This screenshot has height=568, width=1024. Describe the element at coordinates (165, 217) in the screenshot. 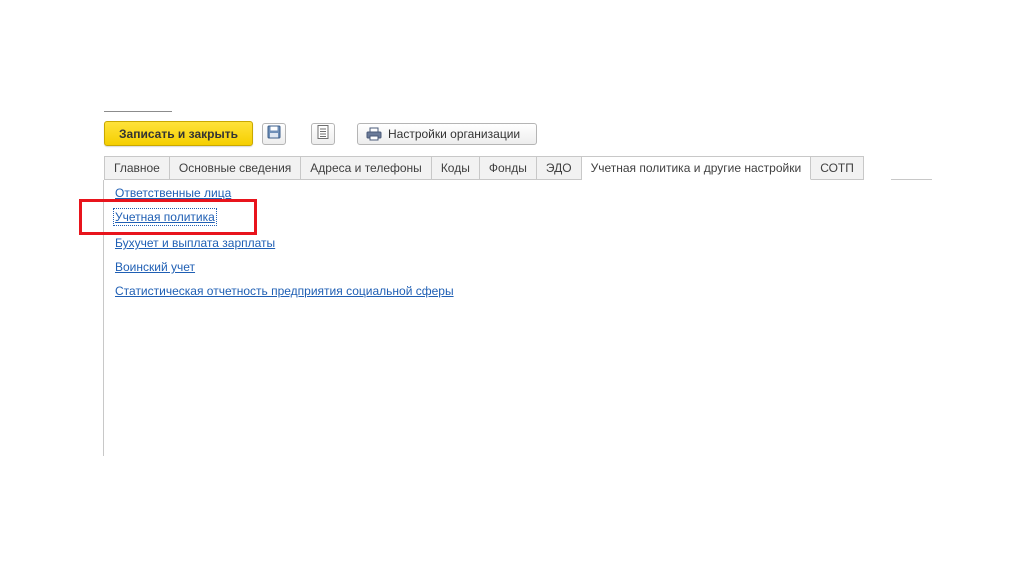

I see `link-accounting-policy: Учетная политика` at that location.